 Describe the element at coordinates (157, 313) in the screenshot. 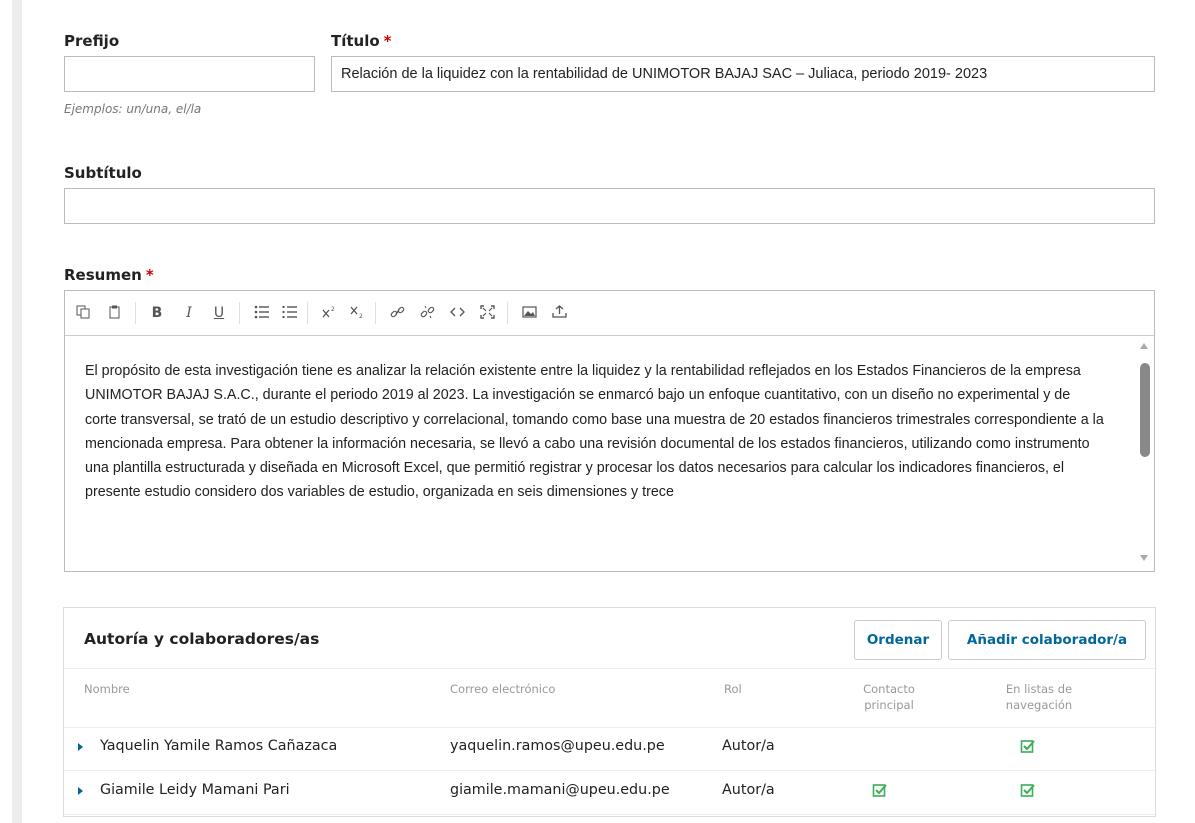

I see `bold-icon: B` at that location.